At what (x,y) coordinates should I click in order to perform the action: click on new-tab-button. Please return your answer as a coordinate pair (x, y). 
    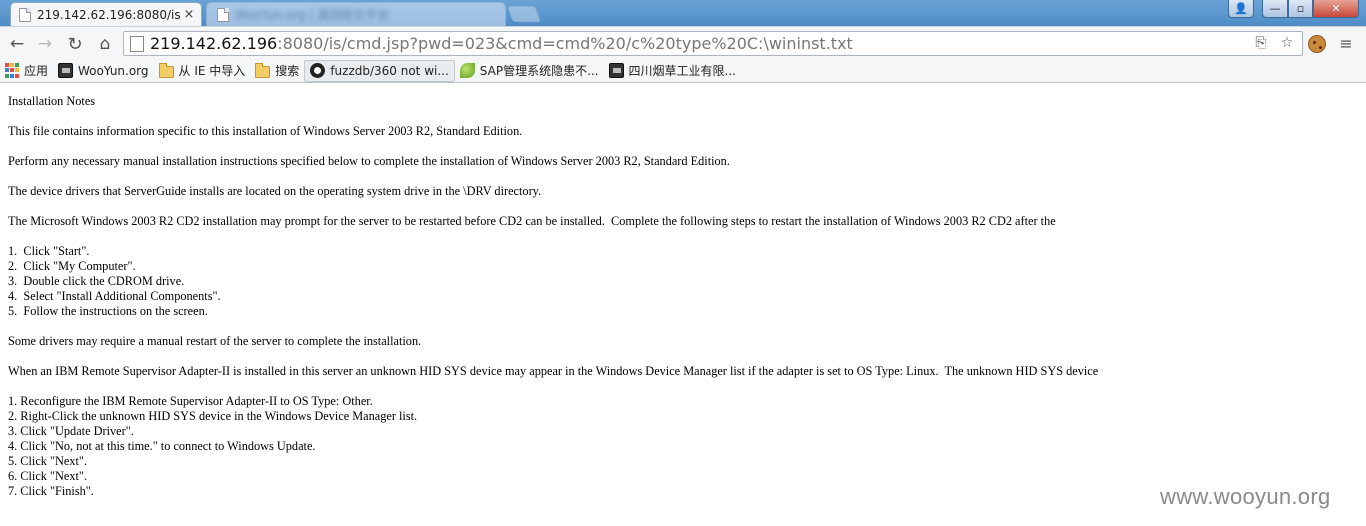
    Looking at the image, I should click on (524, 14).